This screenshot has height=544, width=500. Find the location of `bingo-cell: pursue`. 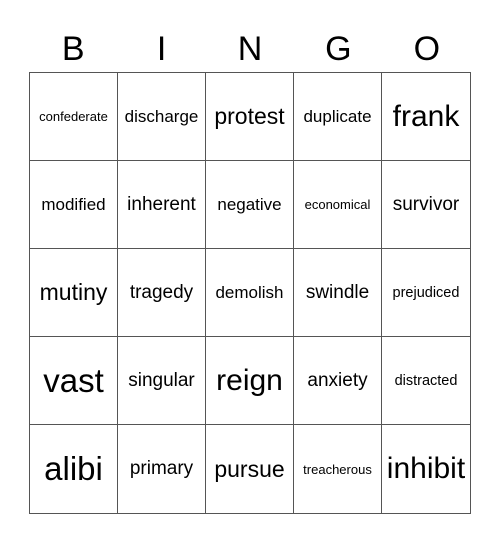

bingo-cell: pursue is located at coordinates (250, 469).